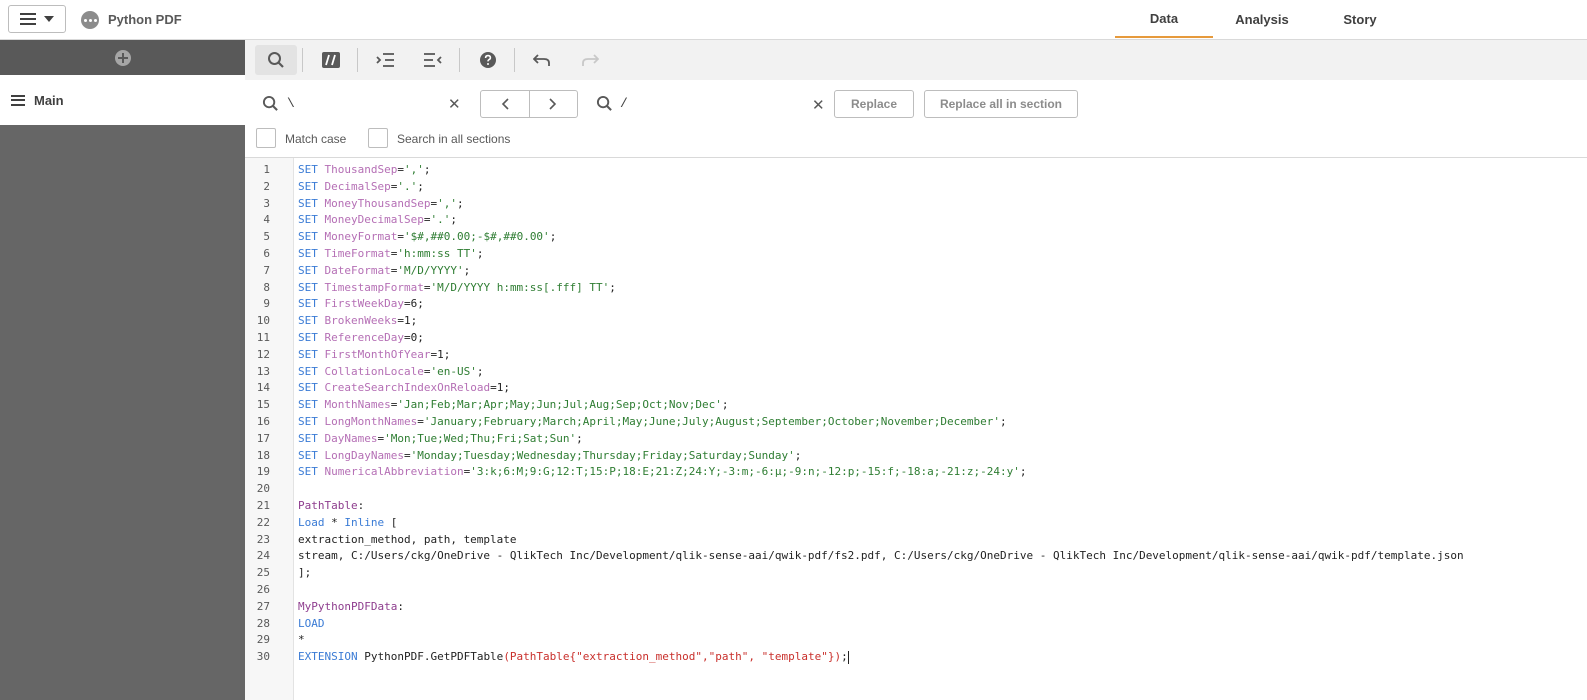 This screenshot has width=1587, height=700. Describe the element at coordinates (263, 438) in the screenshot. I see `line-number: 17` at that location.